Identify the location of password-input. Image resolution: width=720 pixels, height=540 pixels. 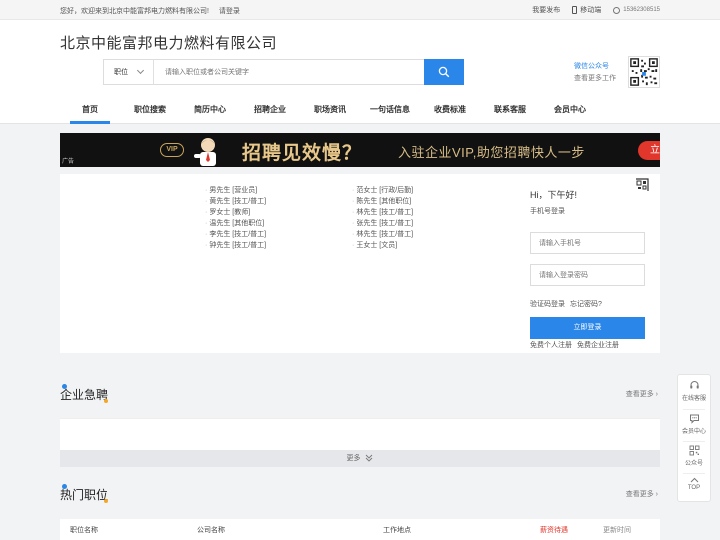
(587, 275).